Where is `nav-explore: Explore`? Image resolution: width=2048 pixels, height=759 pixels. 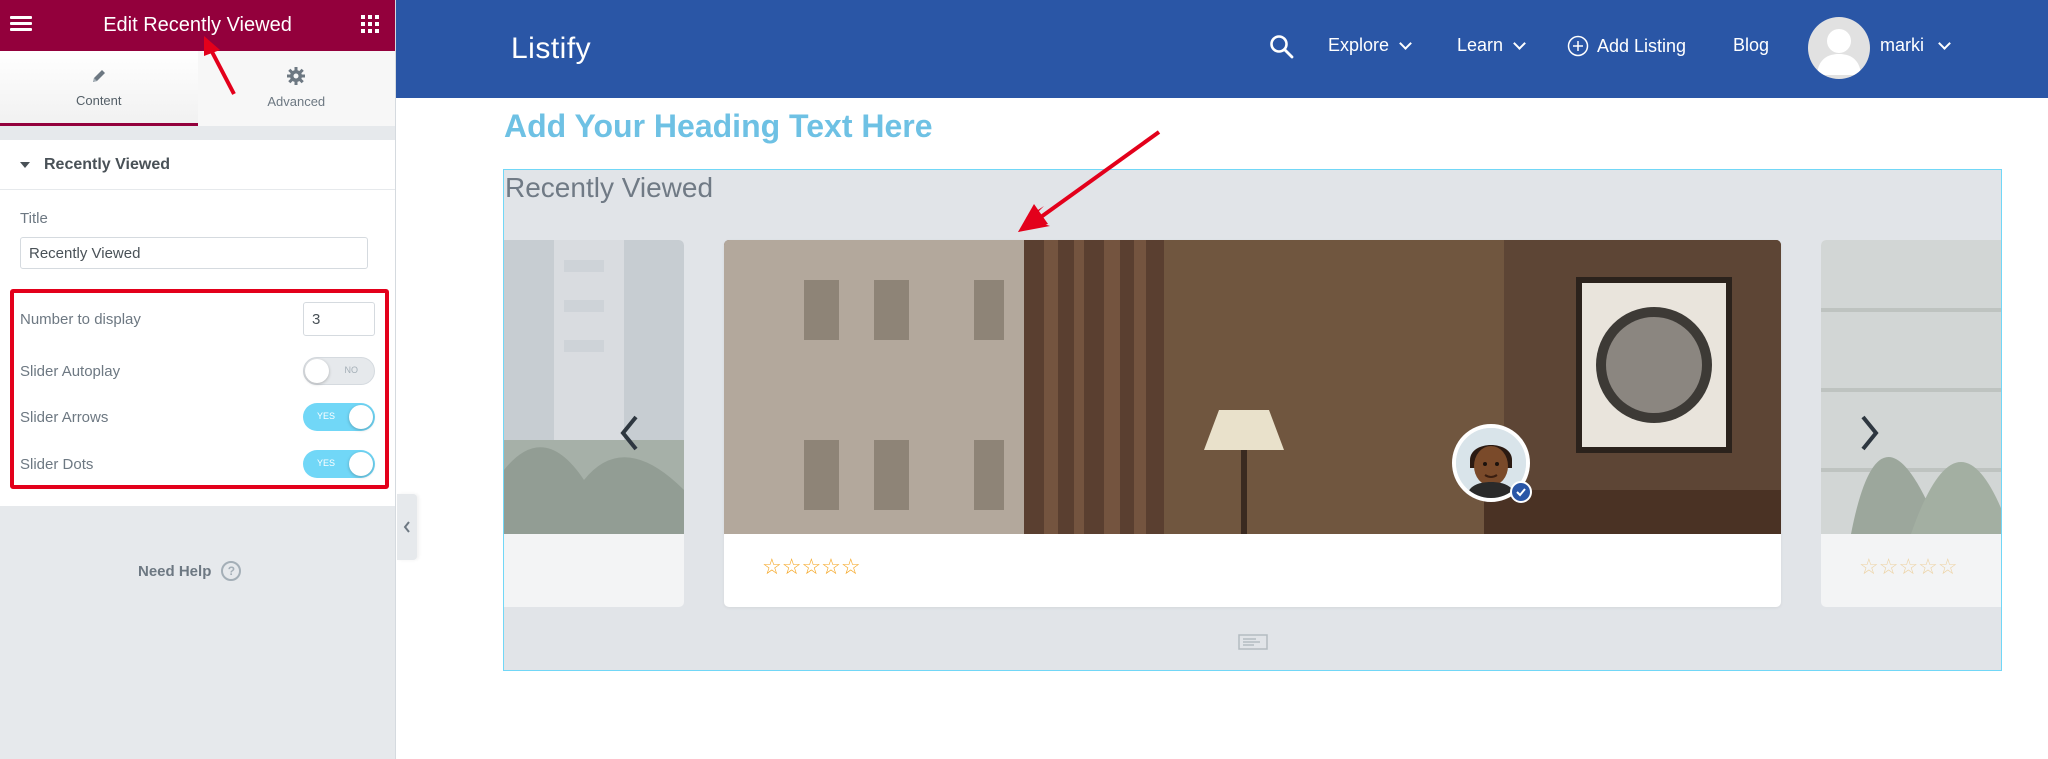
nav-explore: Explore is located at coordinates (1370, 45).